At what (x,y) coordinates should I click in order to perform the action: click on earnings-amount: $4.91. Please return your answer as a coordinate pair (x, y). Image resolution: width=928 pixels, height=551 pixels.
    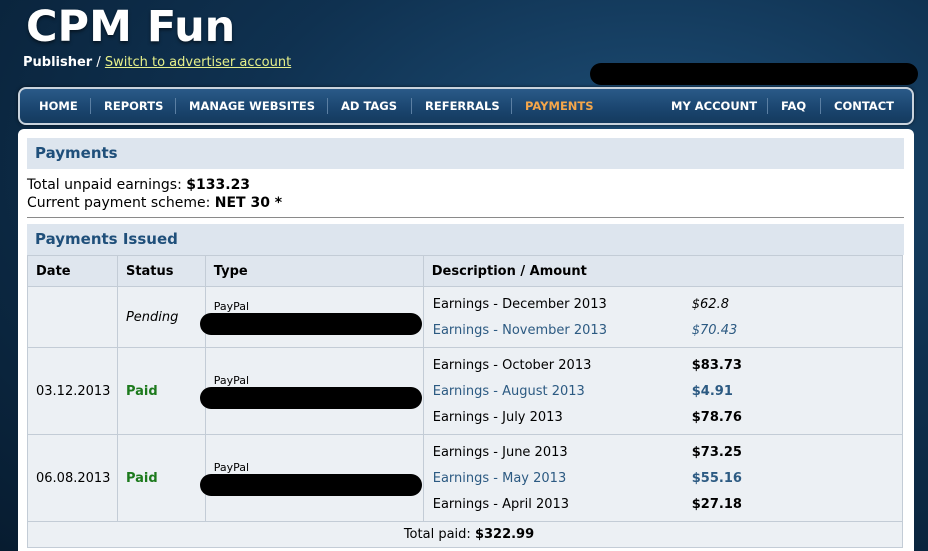
    Looking at the image, I should click on (712, 391).